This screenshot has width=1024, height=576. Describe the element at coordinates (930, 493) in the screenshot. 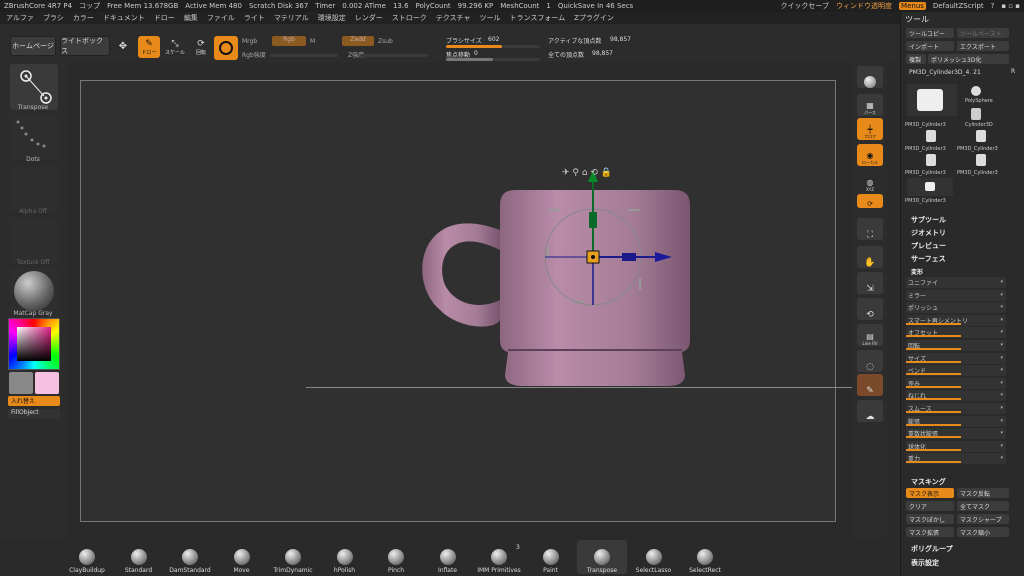

I see `view-mask-button: マスク表示` at that location.